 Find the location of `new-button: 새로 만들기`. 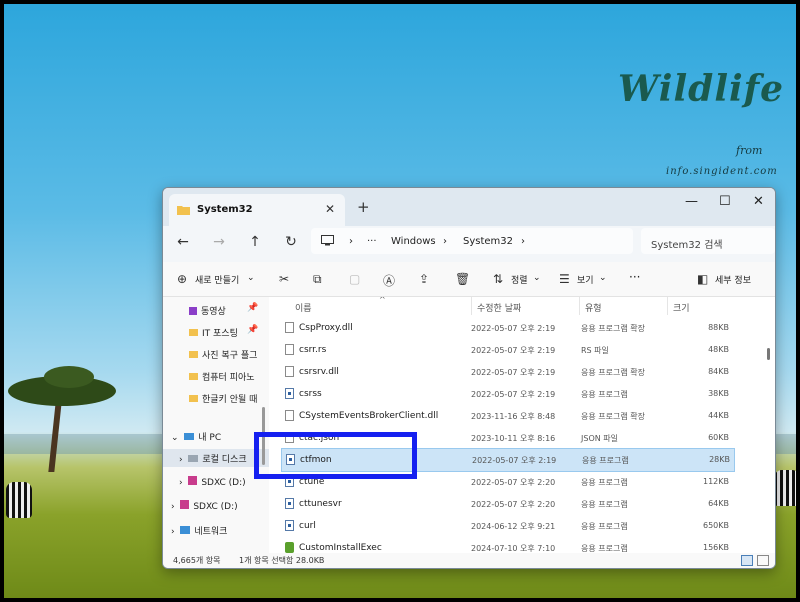

new-button: 새로 만들기 is located at coordinates (217, 279).